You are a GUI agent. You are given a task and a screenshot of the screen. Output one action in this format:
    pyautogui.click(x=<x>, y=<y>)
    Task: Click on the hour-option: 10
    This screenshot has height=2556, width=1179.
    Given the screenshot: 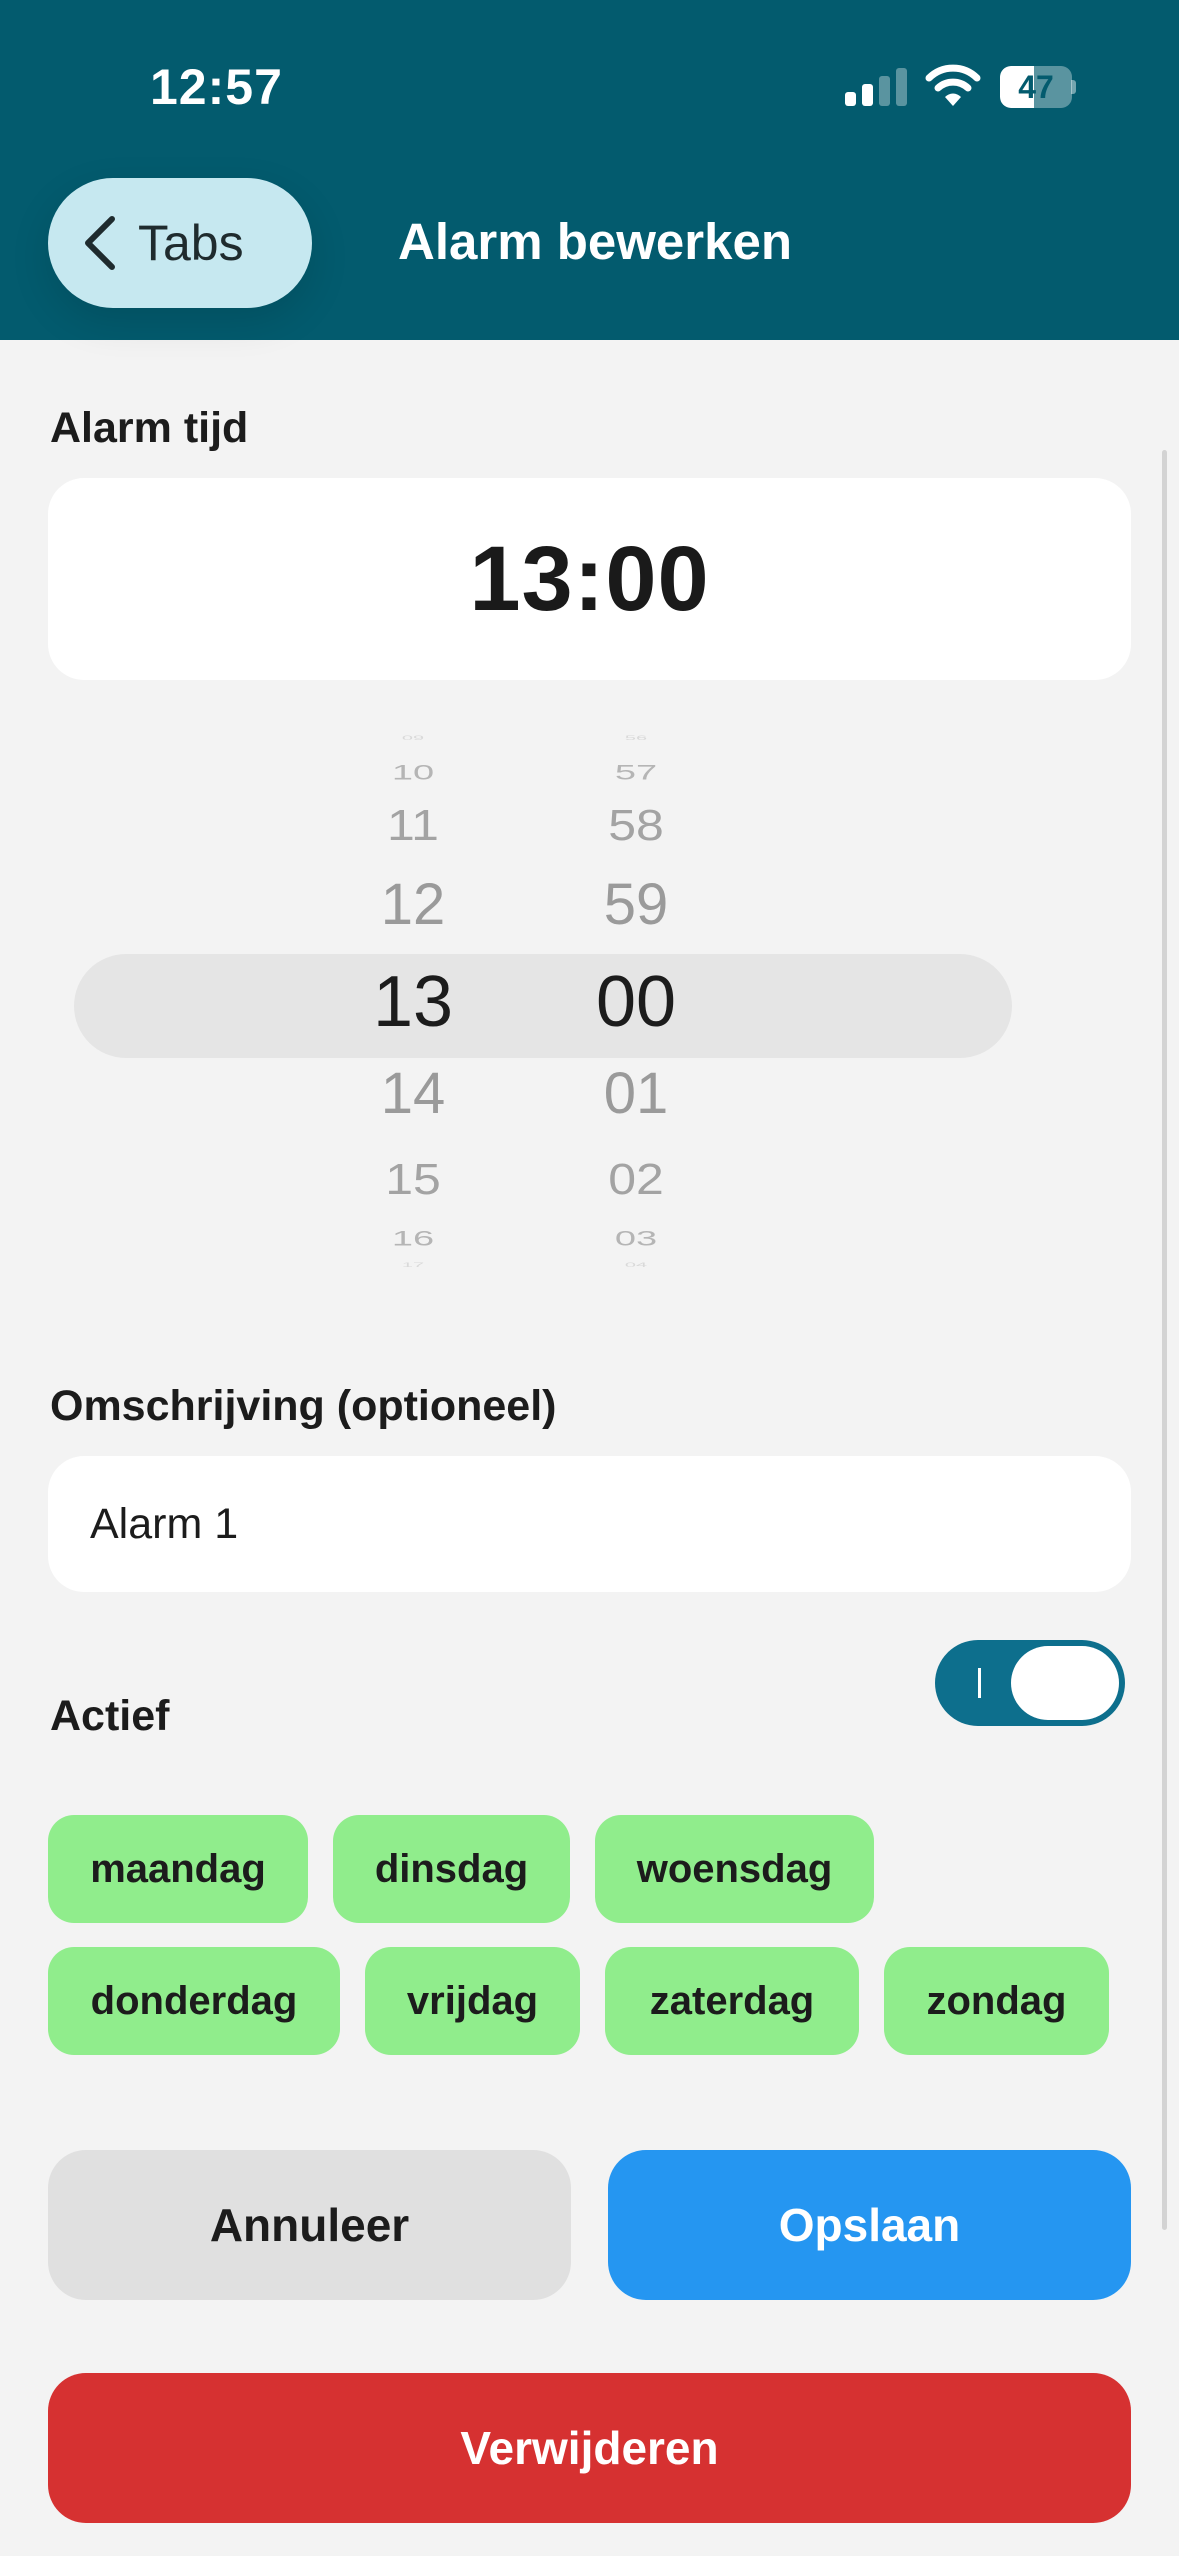 What is the action you would take?
    pyautogui.click(x=413, y=773)
    